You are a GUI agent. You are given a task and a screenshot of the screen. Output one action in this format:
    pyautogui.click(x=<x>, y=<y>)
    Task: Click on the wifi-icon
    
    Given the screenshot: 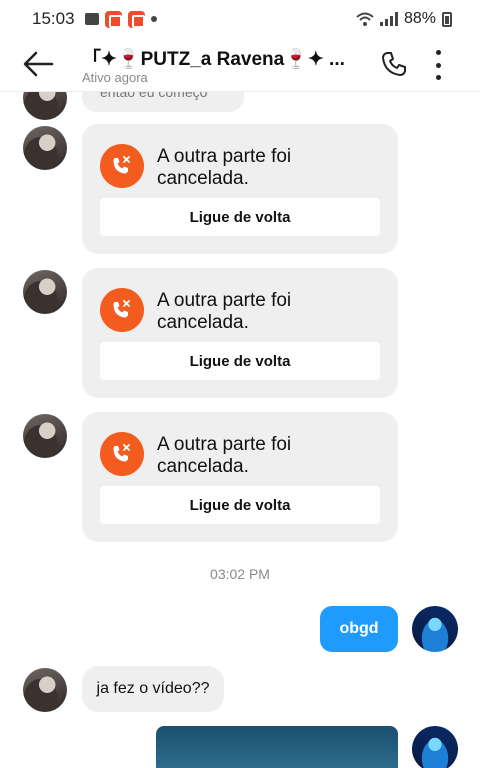 What is the action you would take?
    pyautogui.click(x=365, y=19)
    